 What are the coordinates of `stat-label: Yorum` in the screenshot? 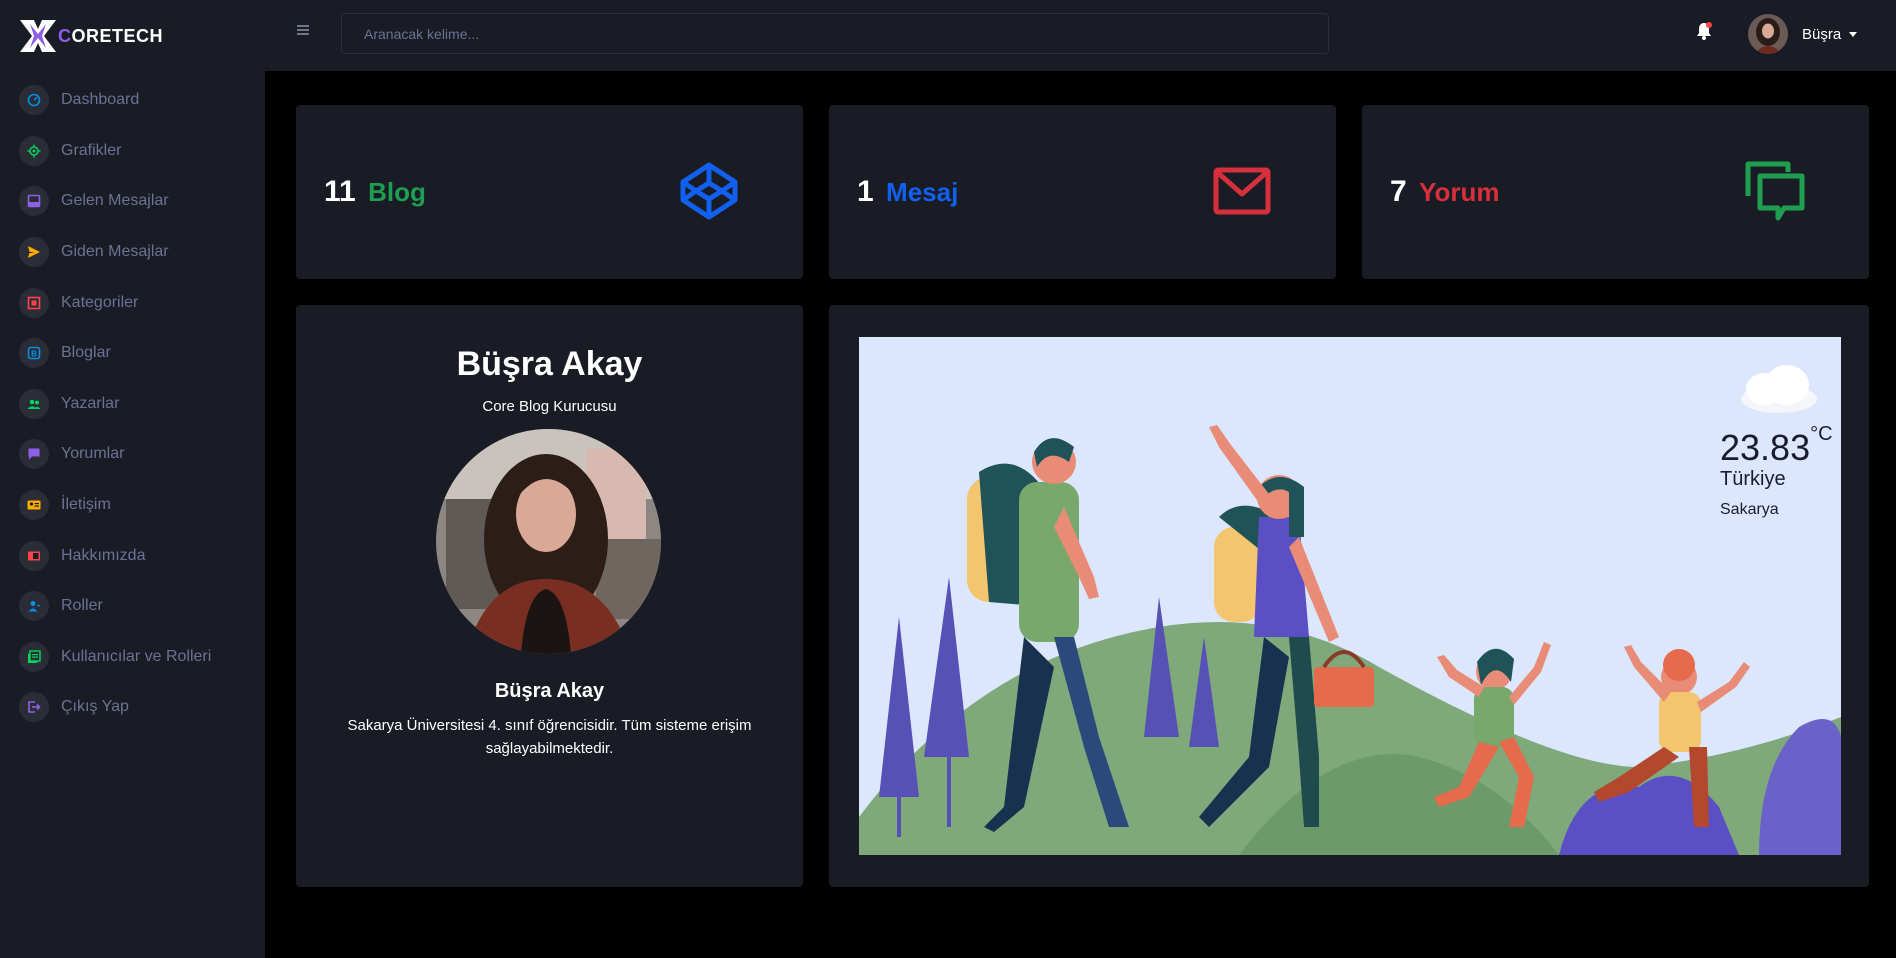 It's located at (1459, 192).